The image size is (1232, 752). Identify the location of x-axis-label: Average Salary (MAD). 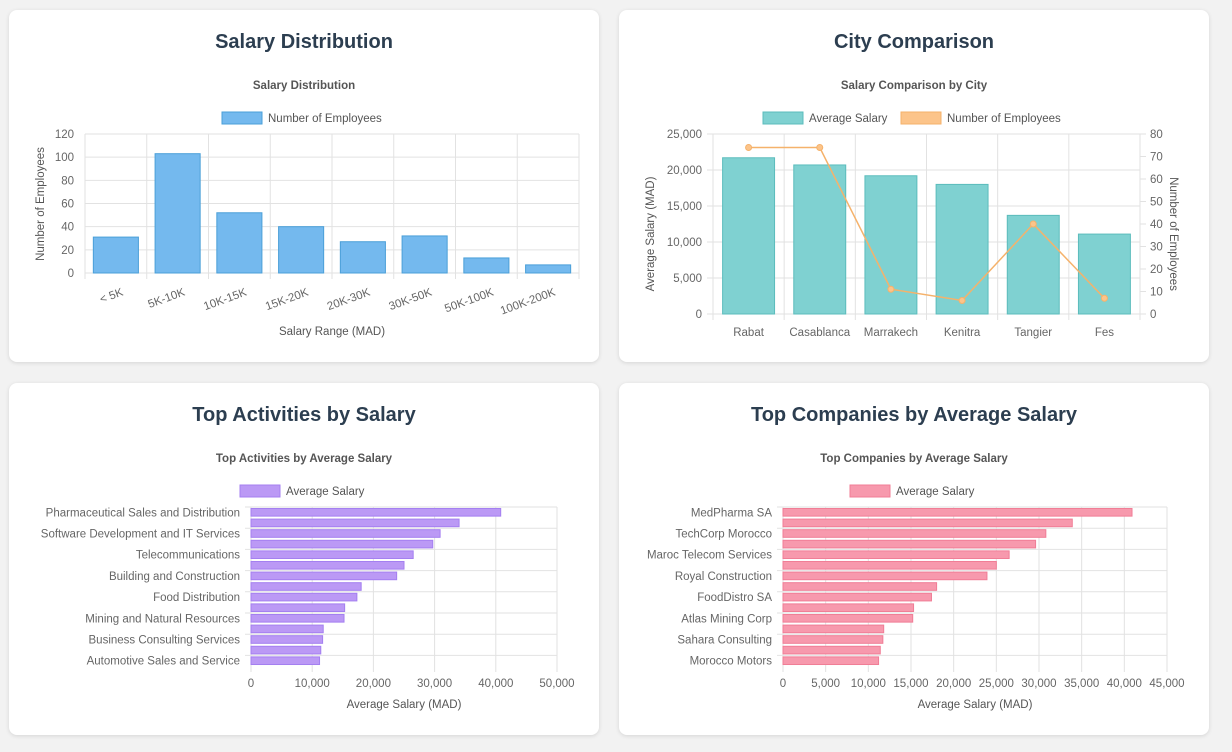
(975, 705).